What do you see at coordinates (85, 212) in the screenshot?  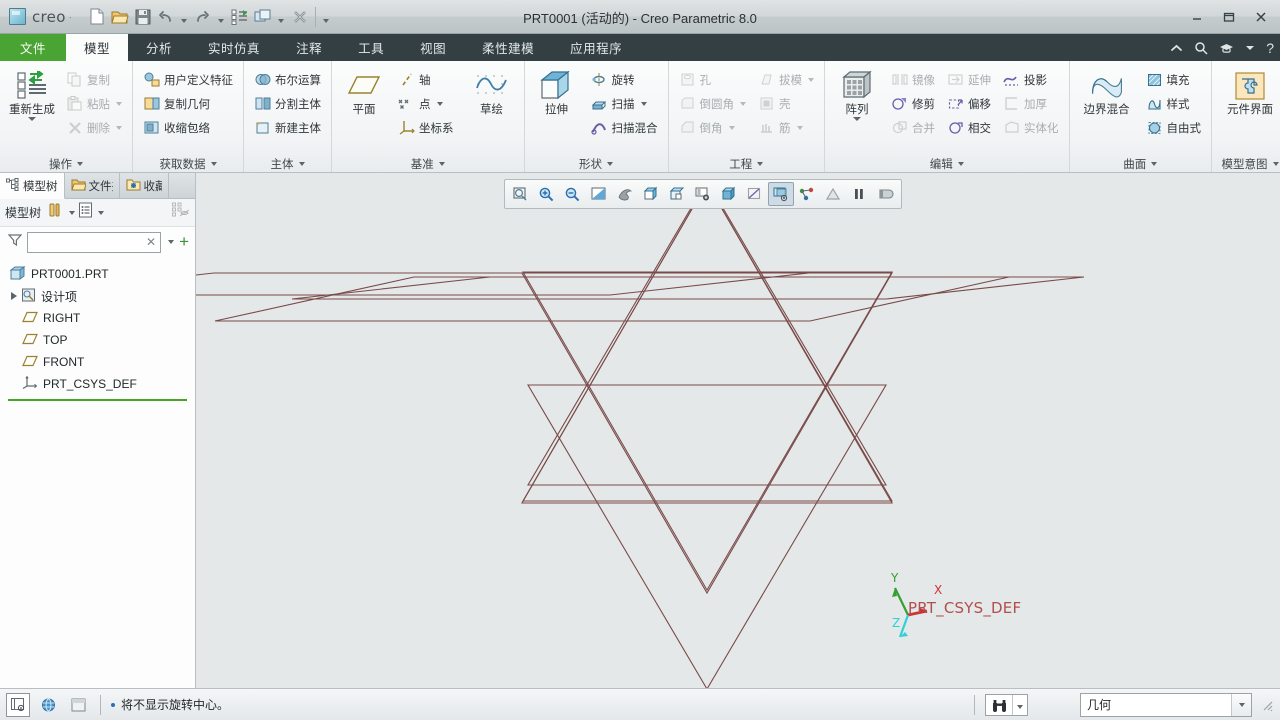 I see `tree-columns-icon` at bounding box center [85, 212].